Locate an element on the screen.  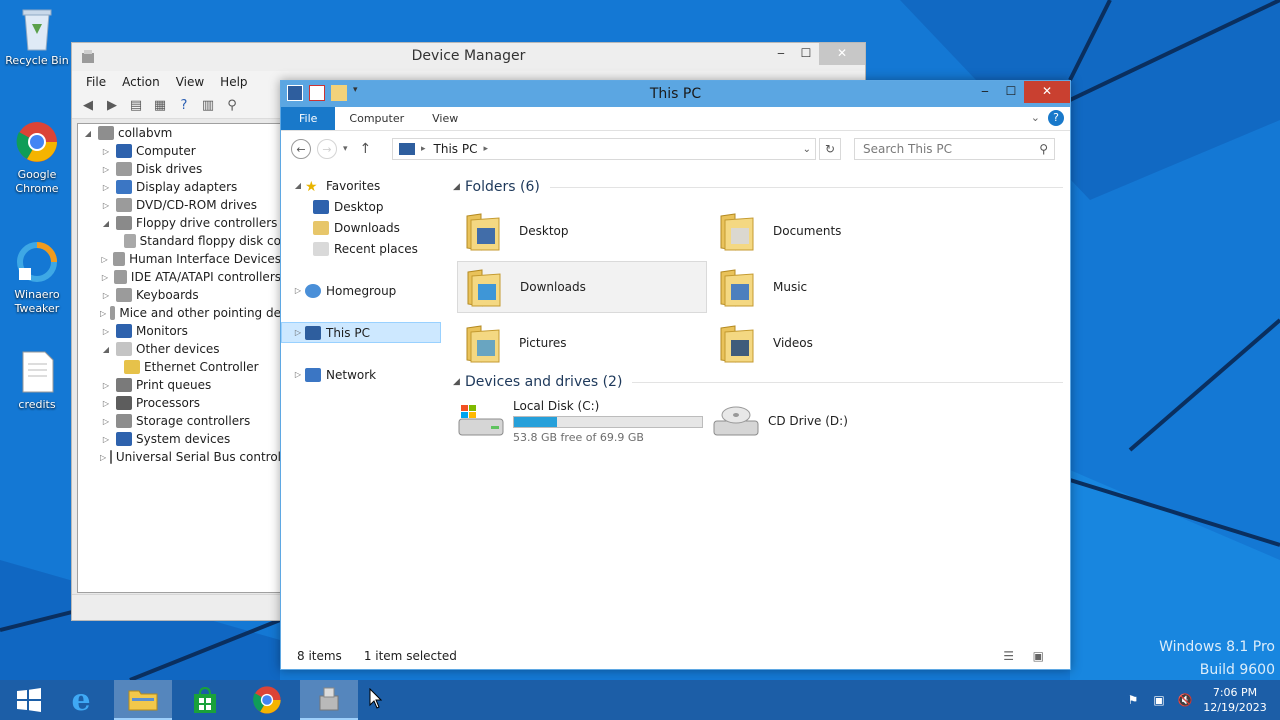
local-disk-c: Local Disk (C:) 53.8 GB free of 69.9 GB is located at coordinates (580, 421).